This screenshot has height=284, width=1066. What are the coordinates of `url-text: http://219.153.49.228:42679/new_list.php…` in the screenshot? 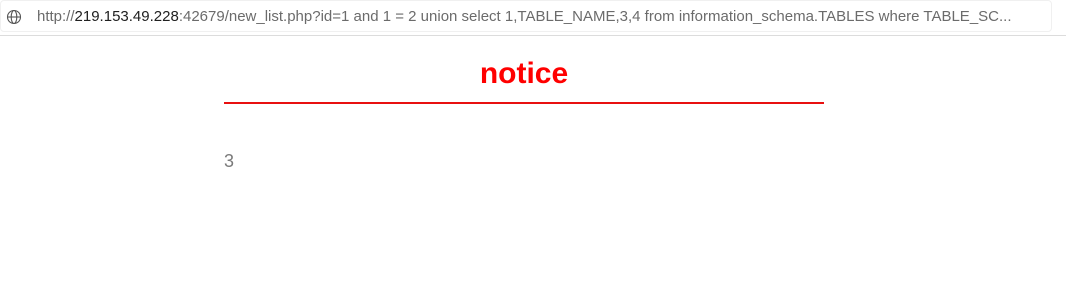 It's located at (537, 17).